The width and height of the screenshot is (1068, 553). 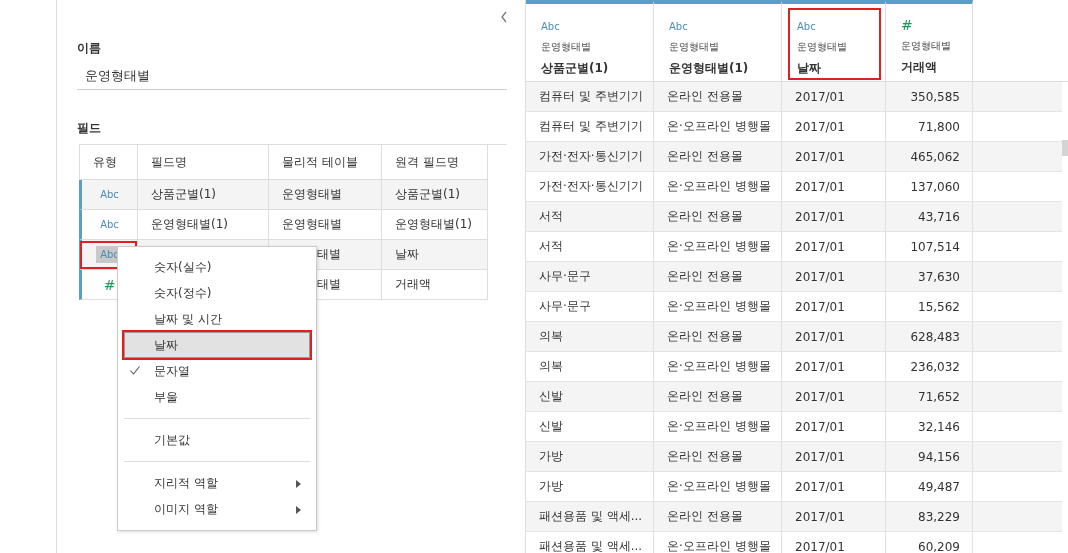 I want to click on menu-item: 날짜 및 시간, so click(x=217, y=319).